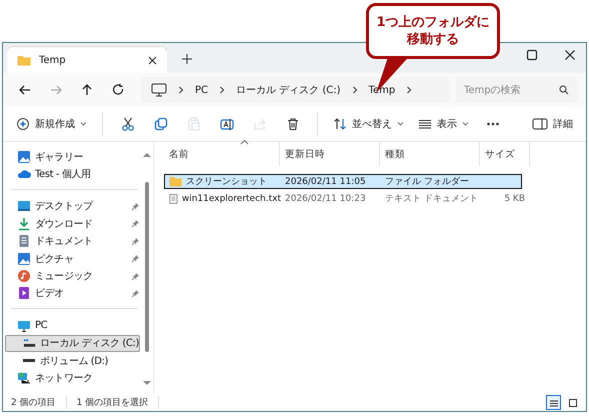 The image size is (589, 416). I want to click on callout-text: 1つ上のフォルダに, so click(433, 22).